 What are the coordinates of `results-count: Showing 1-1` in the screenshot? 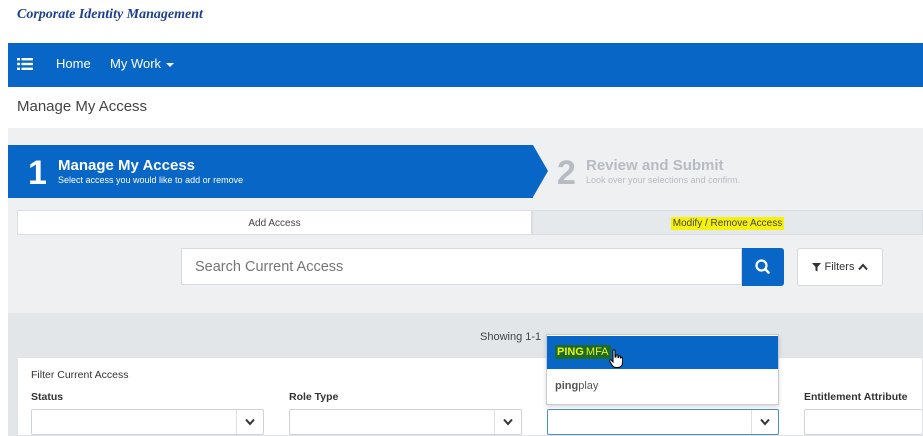 It's located at (511, 337).